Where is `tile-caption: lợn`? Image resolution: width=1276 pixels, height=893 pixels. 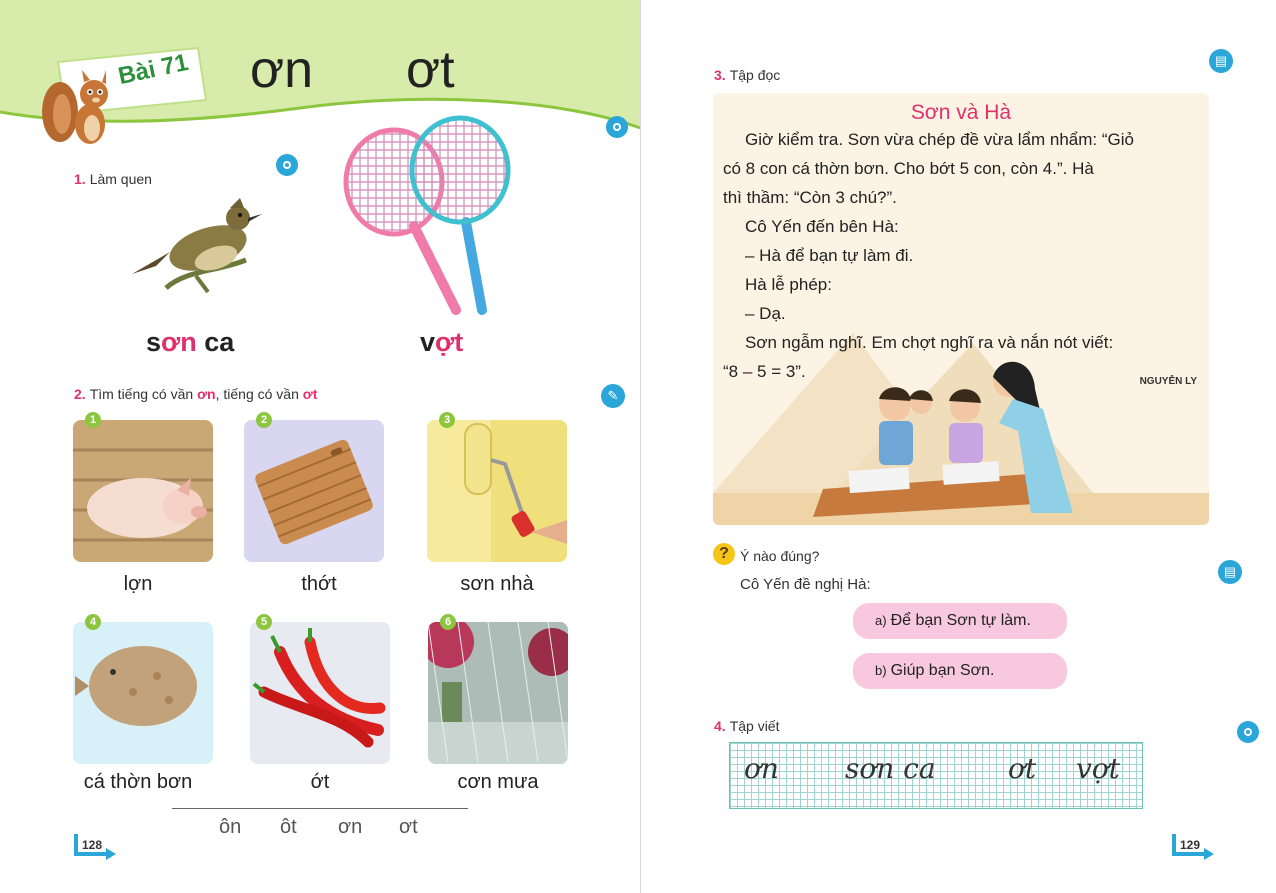 tile-caption: lợn is located at coordinates (138, 584).